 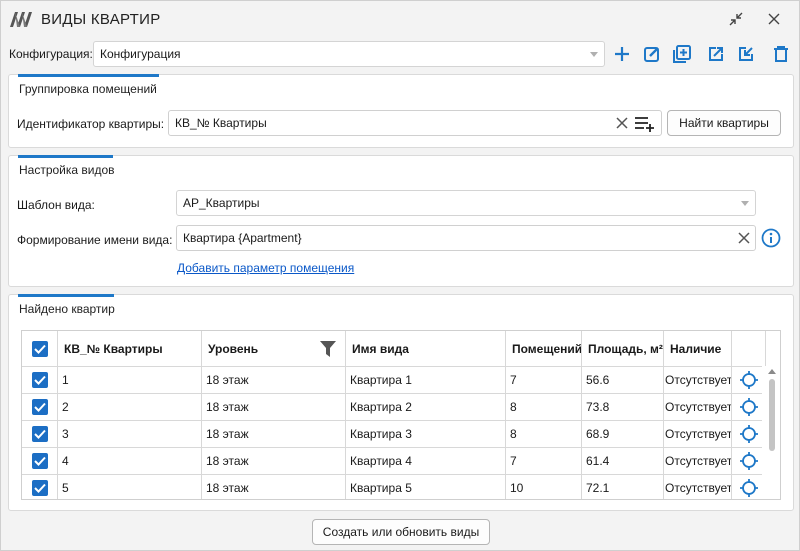 I want to click on header-room-count: Помещений, so click(x=544, y=348).